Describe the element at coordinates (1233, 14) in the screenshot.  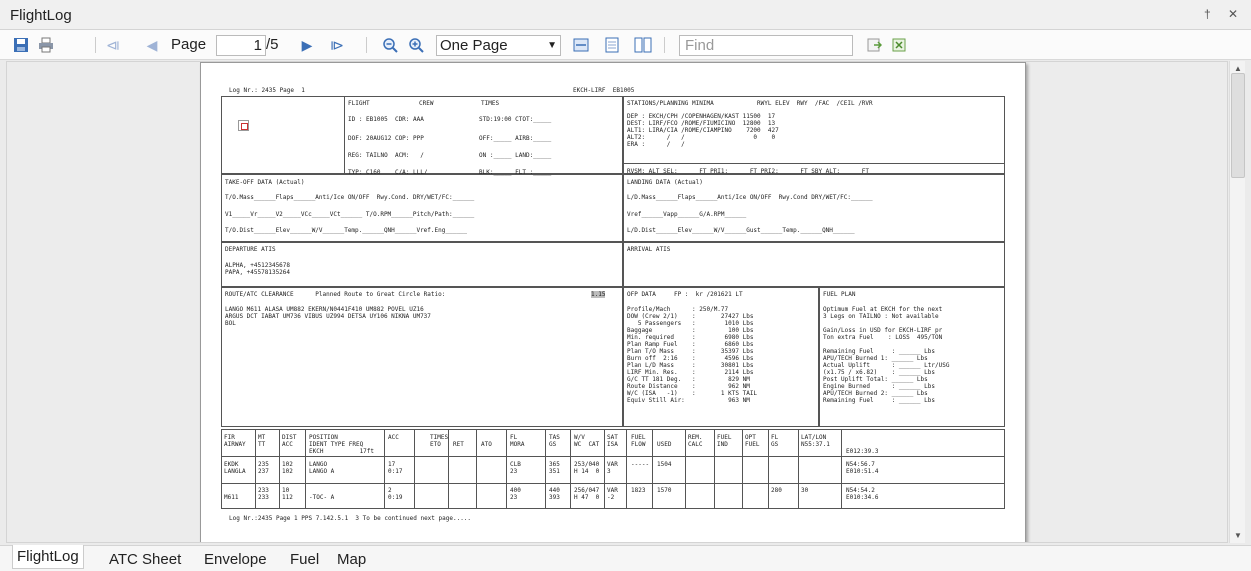
I see `close-icon: ✕` at that location.